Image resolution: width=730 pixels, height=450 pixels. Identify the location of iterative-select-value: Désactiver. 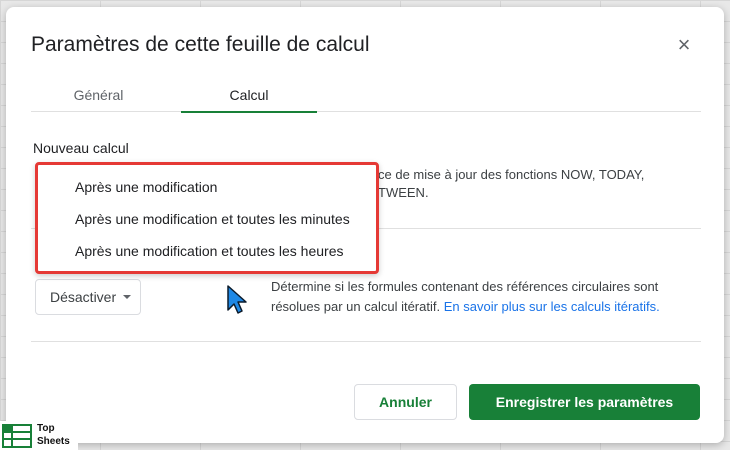
(83, 297).